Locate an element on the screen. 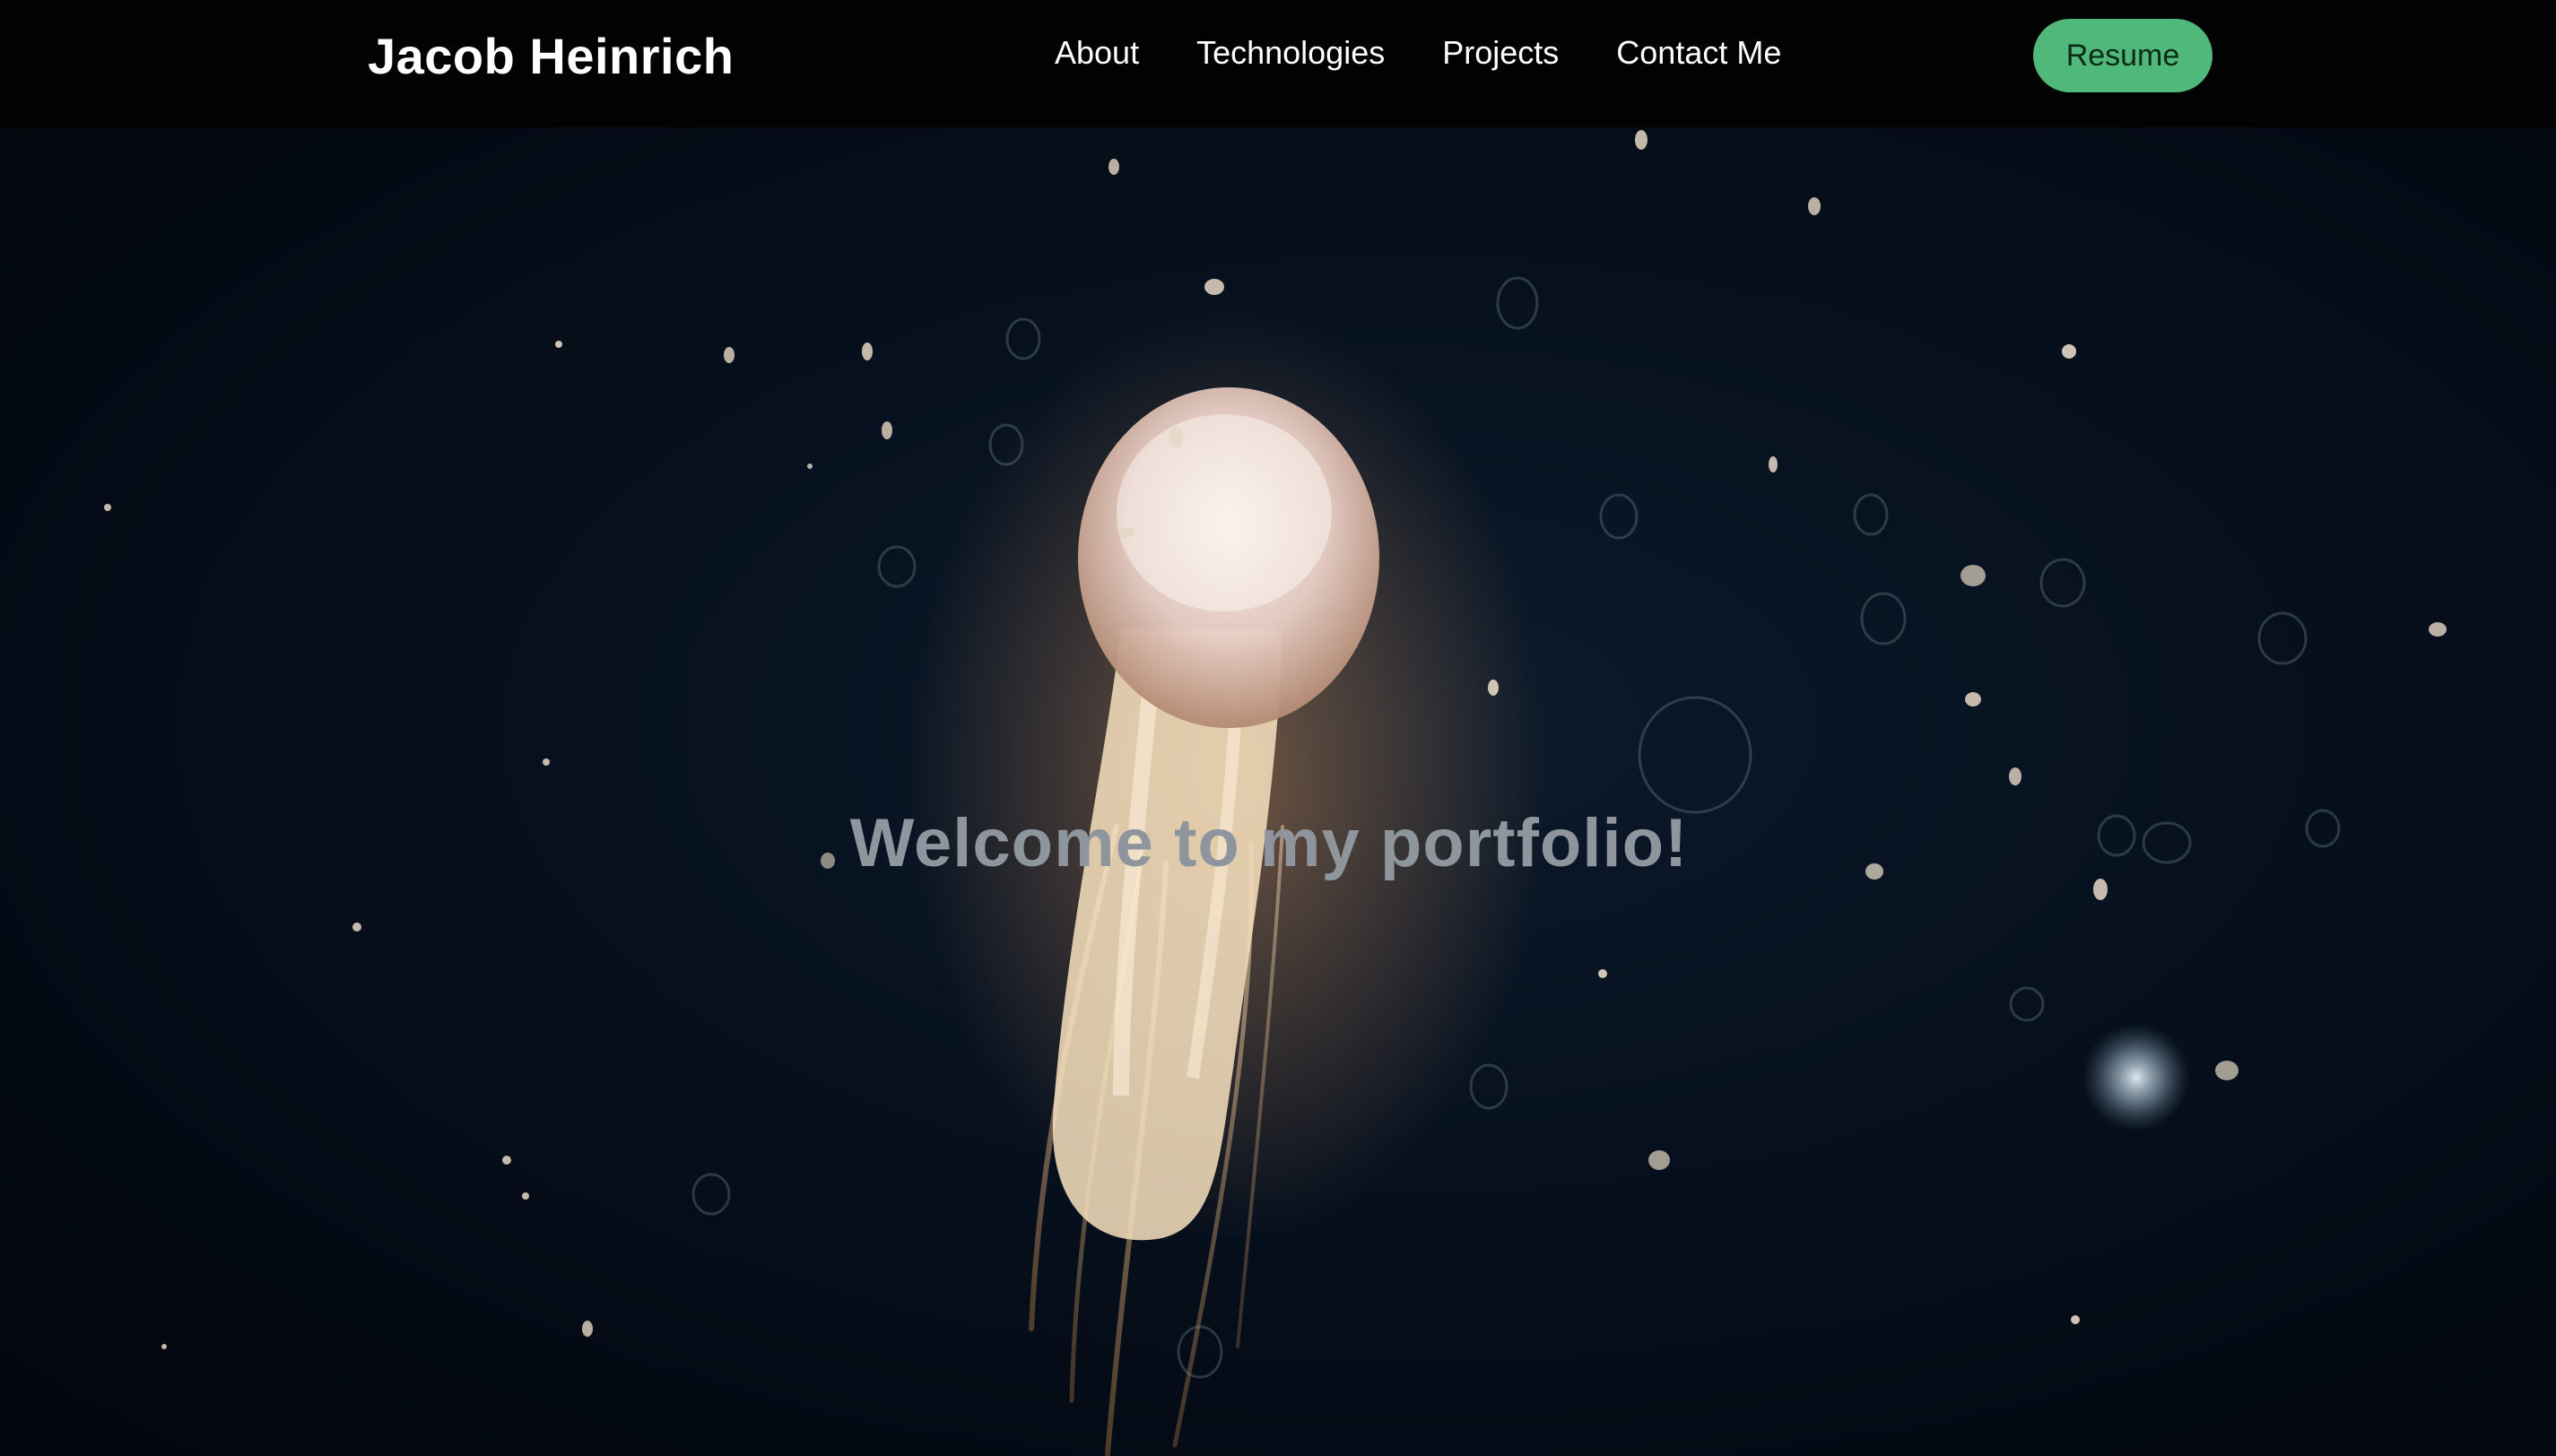 This screenshot has height=1456, width=2556. hero-title: Welcome to my portfolio! is located at coordinates (1269, 843).